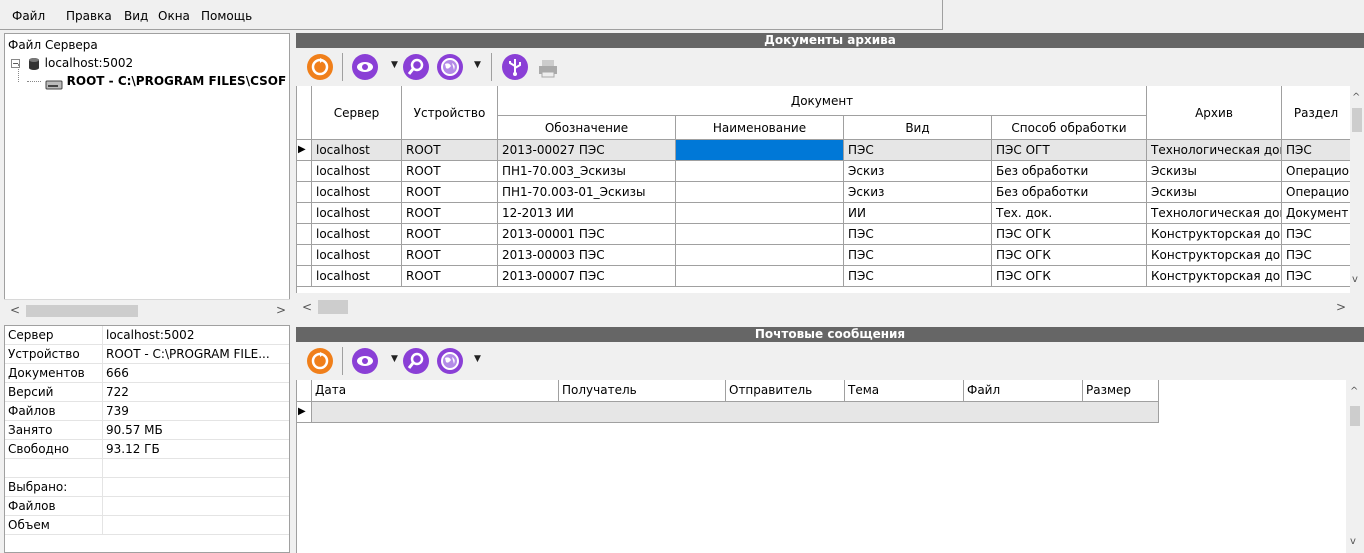  Describe the element at coordinates (1214, 213) in the screenshot. I see `table-cell: Технологическая док` at that location.